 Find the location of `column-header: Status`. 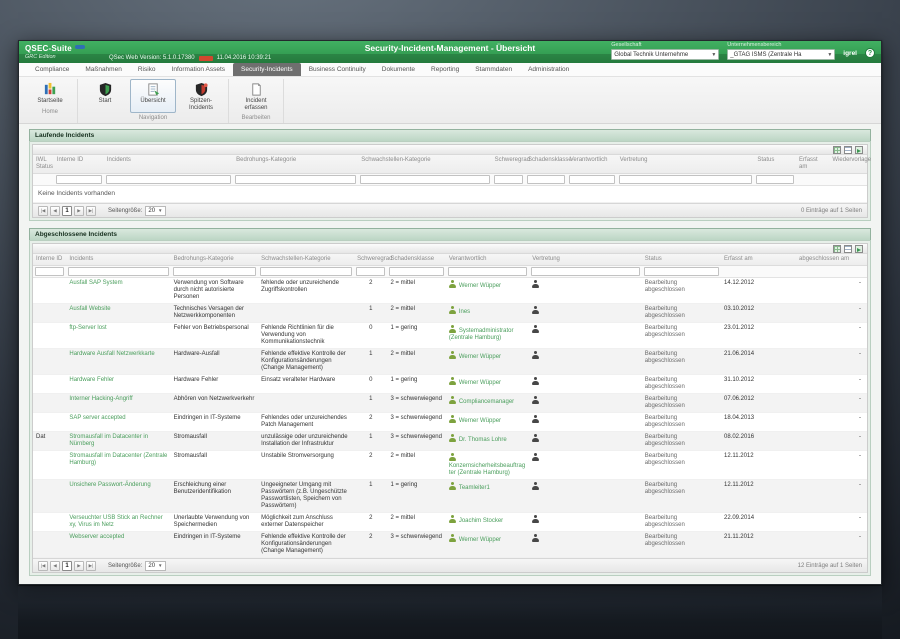

column-header: Status is located at coordinates (775, 164).